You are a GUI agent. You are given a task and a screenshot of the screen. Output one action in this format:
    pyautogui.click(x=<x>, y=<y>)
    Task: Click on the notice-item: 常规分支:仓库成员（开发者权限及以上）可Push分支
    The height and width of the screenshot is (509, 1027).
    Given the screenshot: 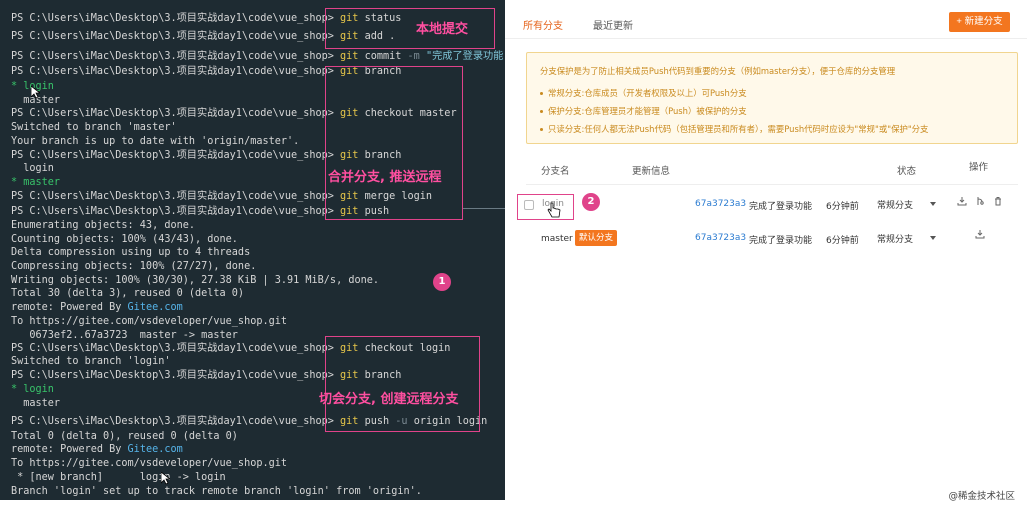 What is the action you would take?
    pyautogui.click(x=643, y=93)
    